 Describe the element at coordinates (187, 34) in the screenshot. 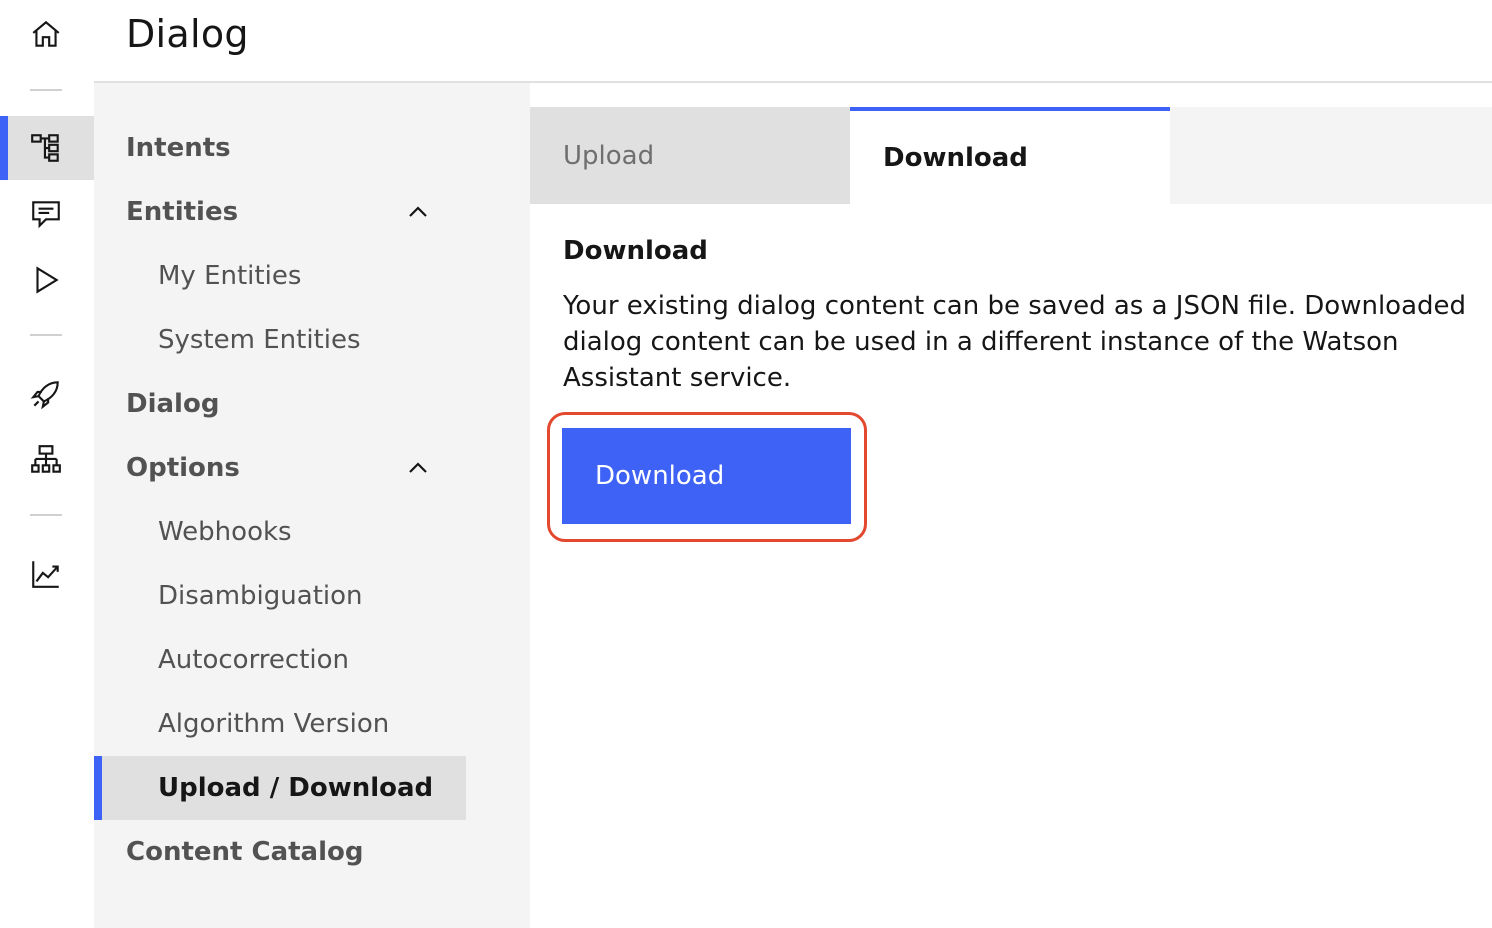

I see `page-title: Dialog` at that location.